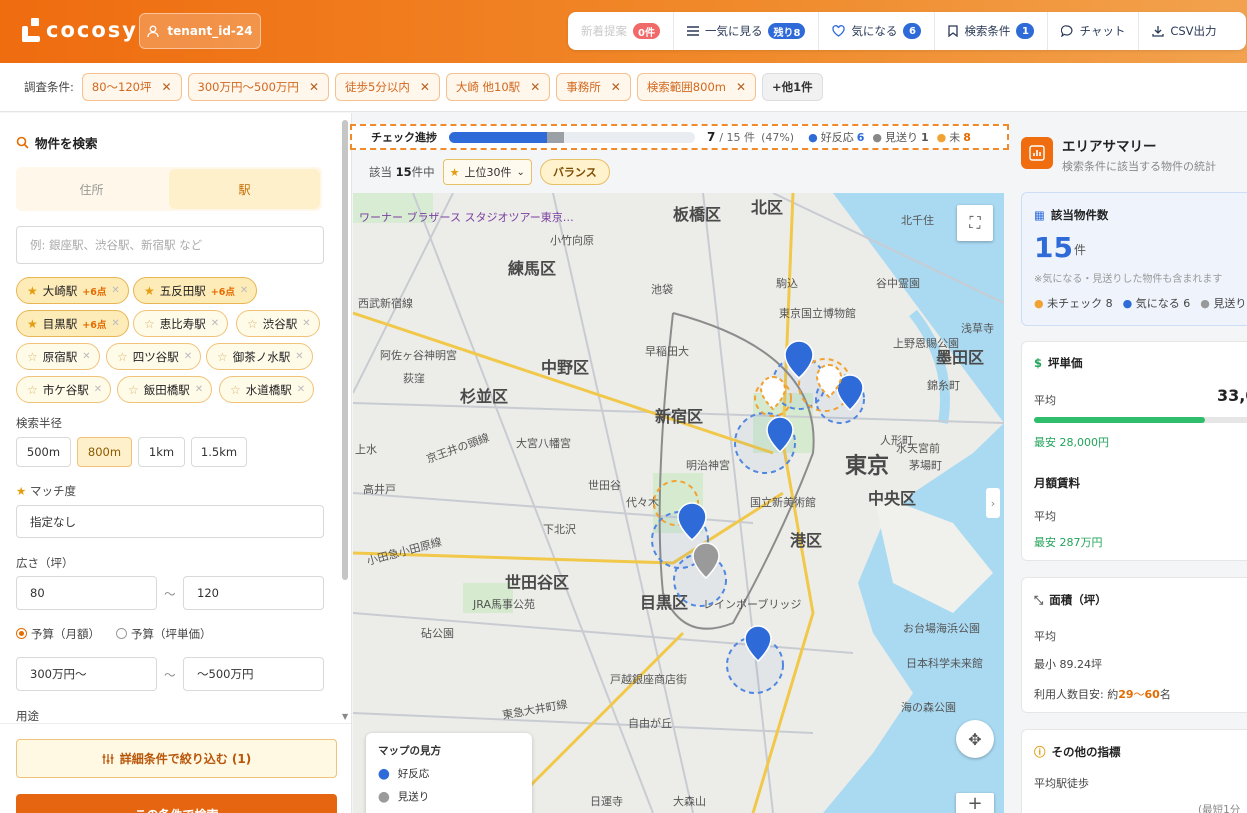 This screenshot has width=1247, height=813. I want to click on top-n-label: 上位30件, so click(488, 172).